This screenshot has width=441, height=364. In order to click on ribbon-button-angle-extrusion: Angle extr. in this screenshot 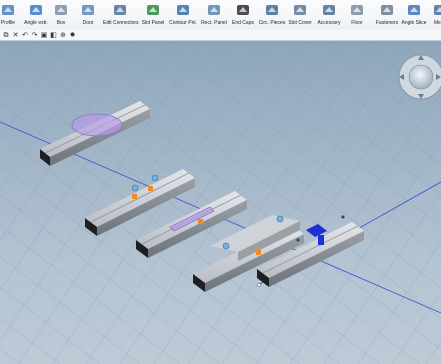, I will do `click(36, 15)`.